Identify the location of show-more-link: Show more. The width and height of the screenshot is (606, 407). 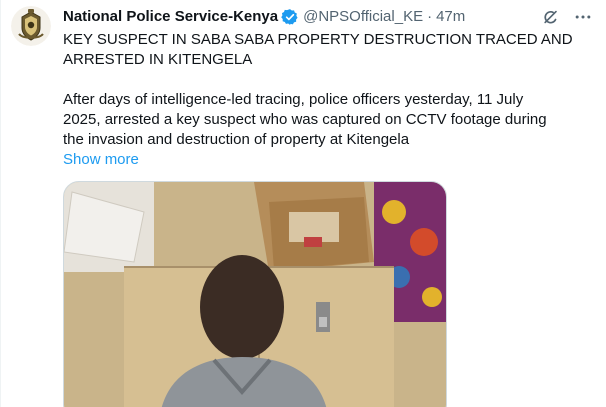
(328, 160).